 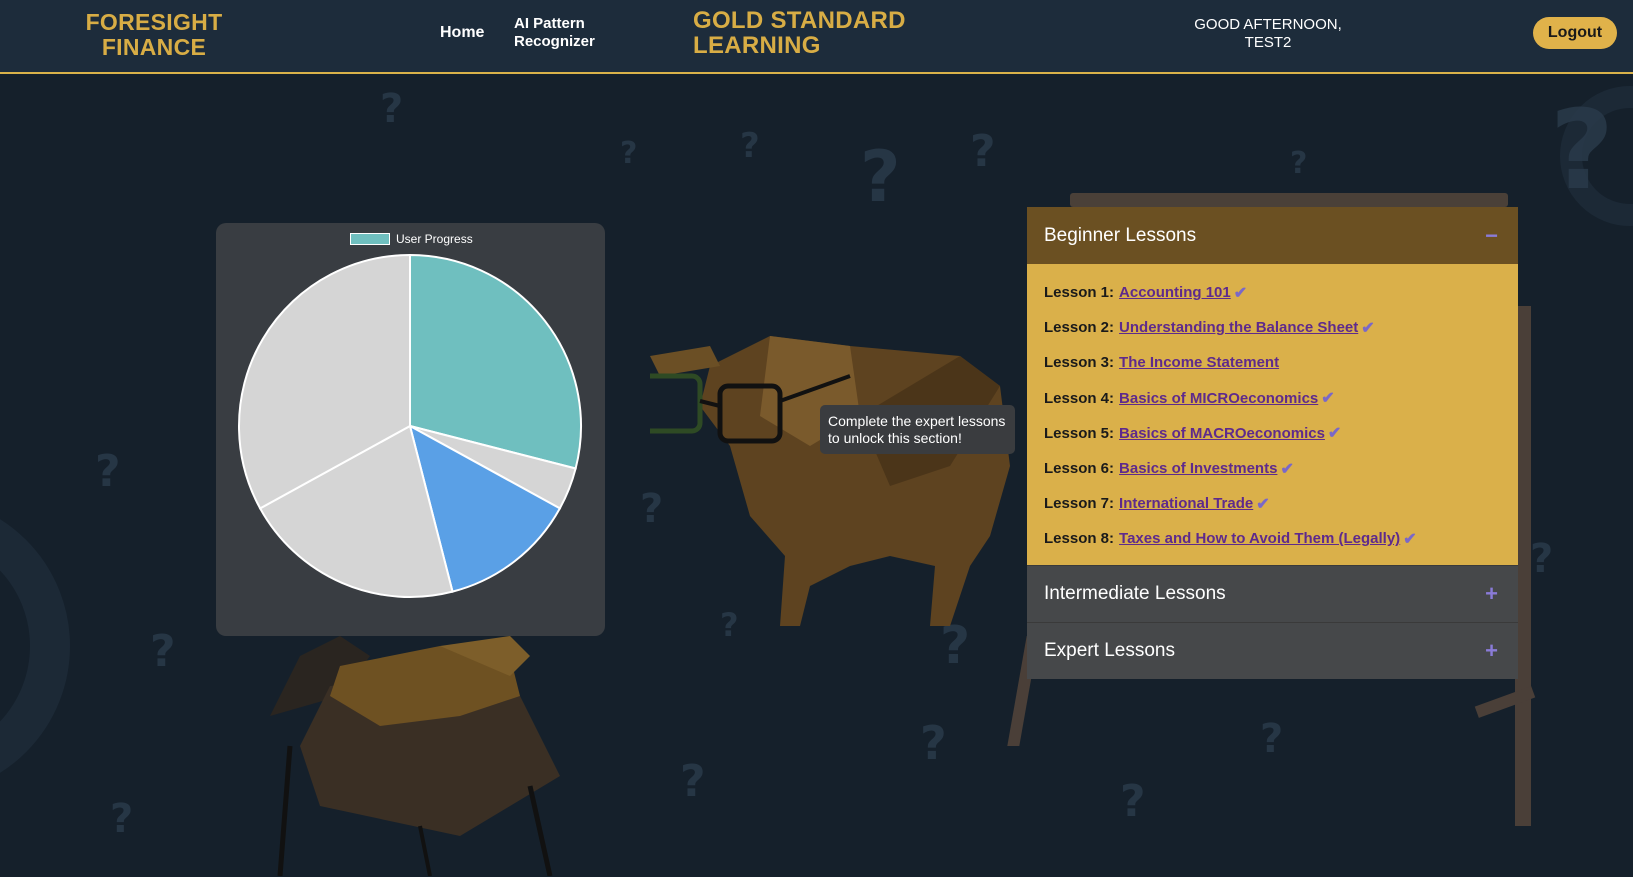 What do you see at coordinates (1186, 503) in the screenshot?
I see `lesson-link: International Trade` at bounding box center [1186, 503].